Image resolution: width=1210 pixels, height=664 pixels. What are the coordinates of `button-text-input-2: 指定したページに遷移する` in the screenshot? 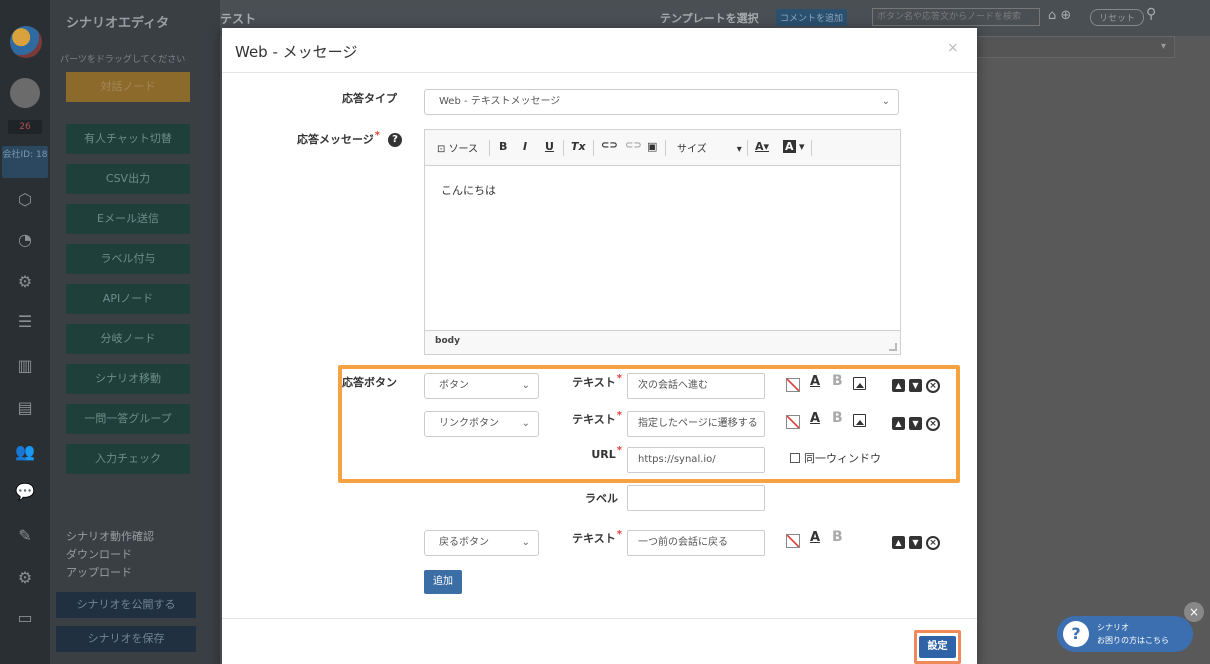 It's located at (696, 424).